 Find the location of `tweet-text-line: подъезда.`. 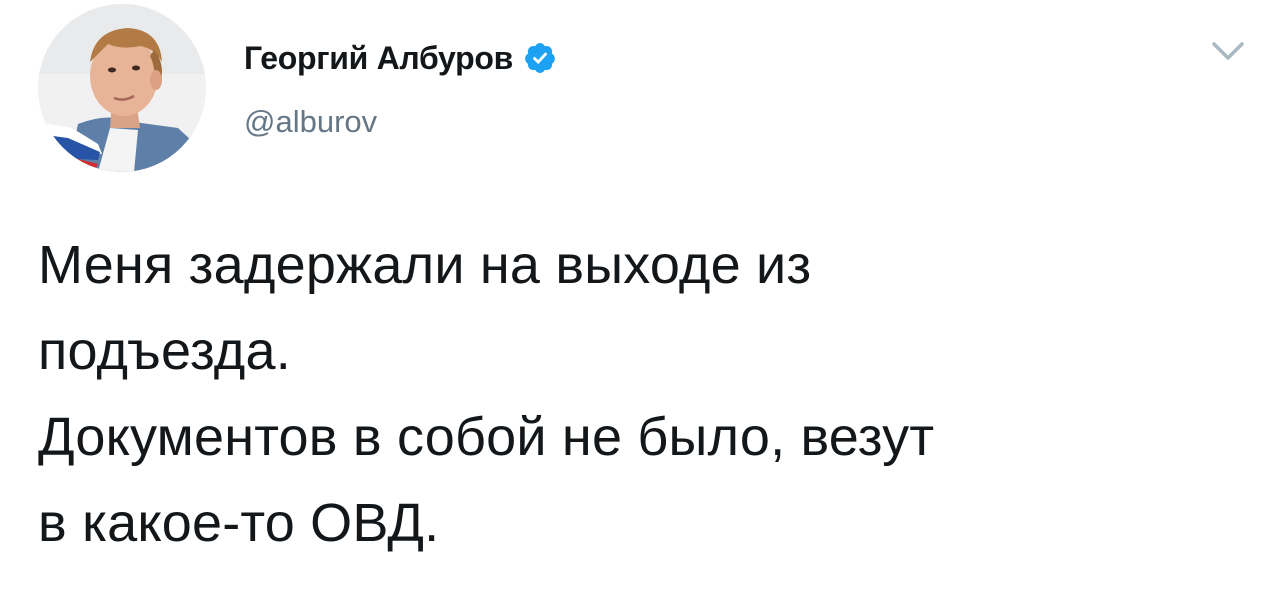

tweet-text-line: подъезда. is located at coordinates (164, 351).